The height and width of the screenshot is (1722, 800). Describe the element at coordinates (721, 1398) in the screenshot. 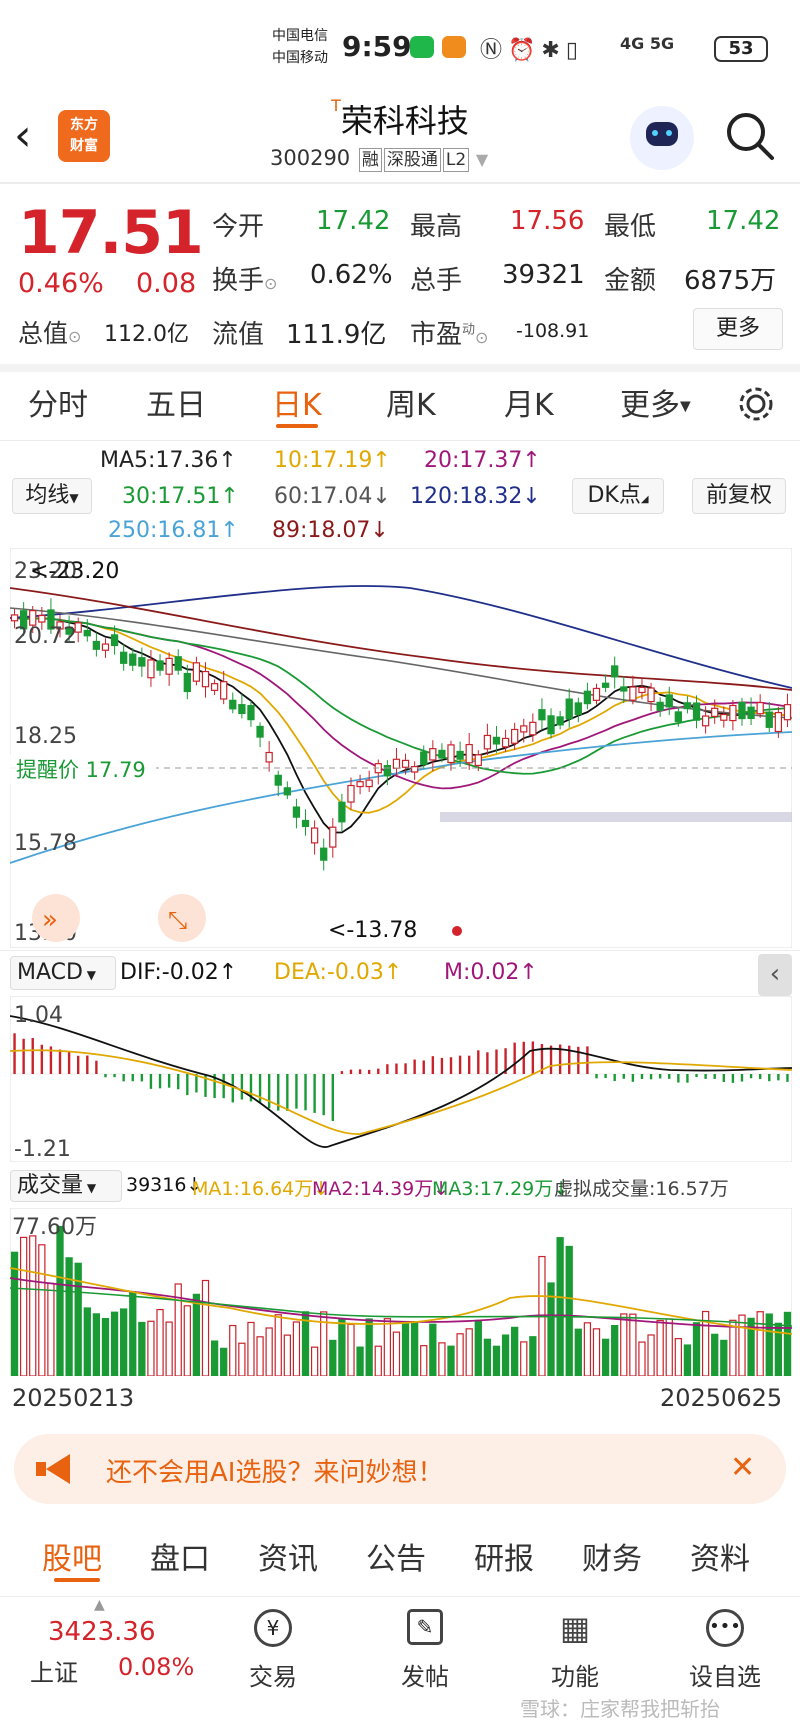

I see `end-date: 20250625` at that location.